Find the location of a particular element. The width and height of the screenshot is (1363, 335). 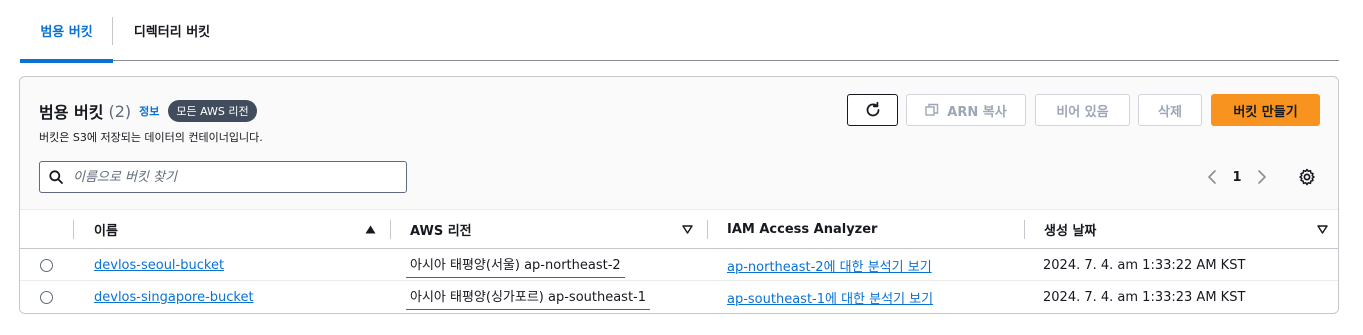

current-page-number: 1 is located at coordinates (1237, 177).